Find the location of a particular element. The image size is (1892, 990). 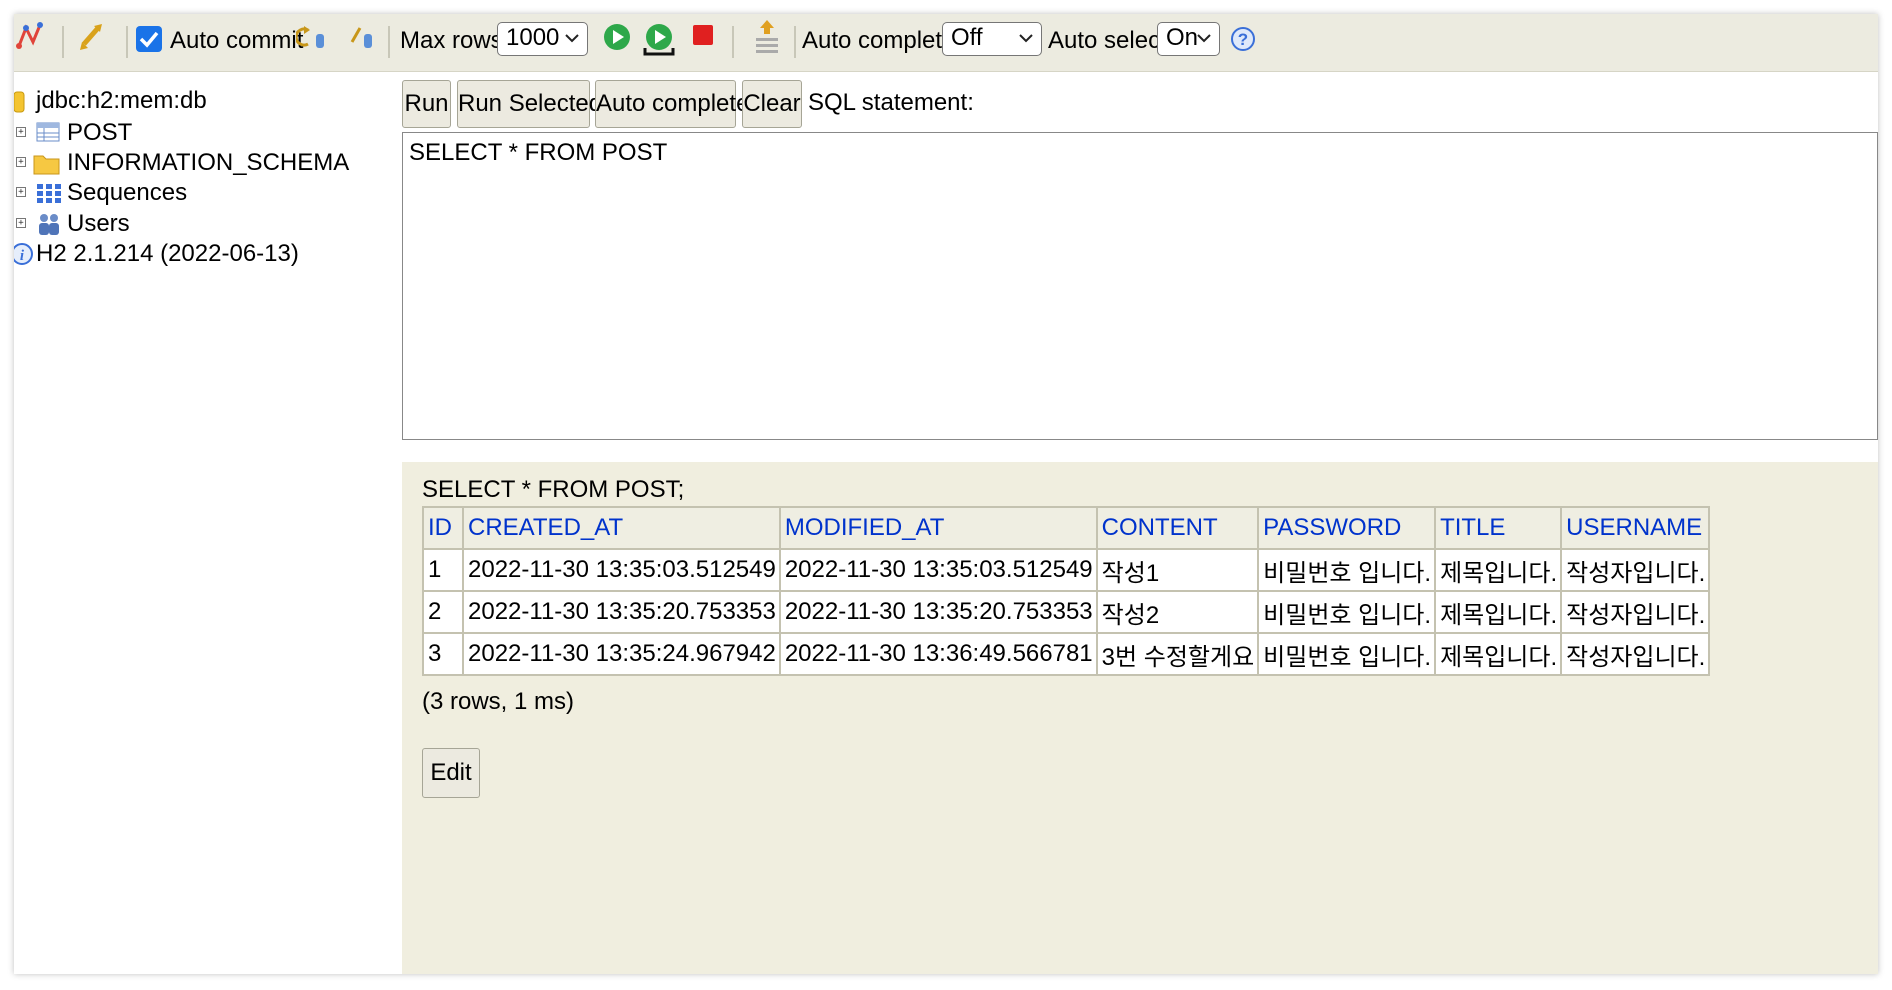

column-header: PASSWORD is located at coordinates (1347, 528).